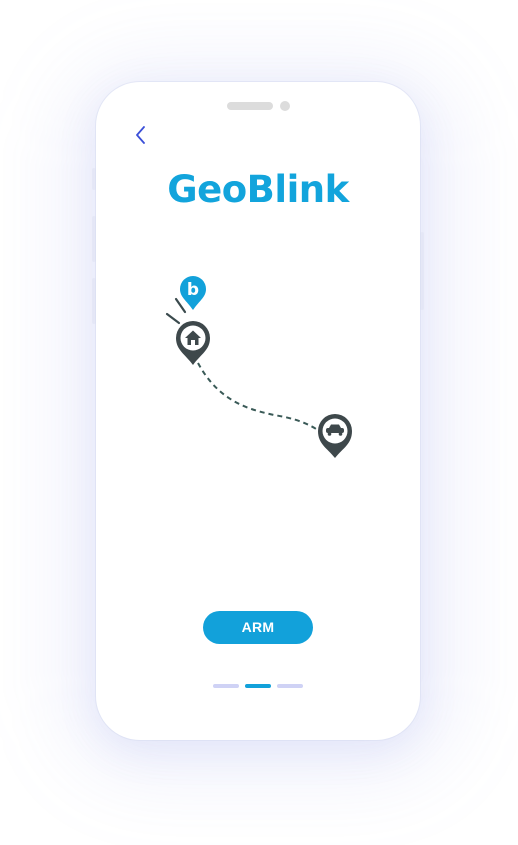 This screenshot has height=845, width=518. Describe the element at coordinates (193, 343) in the screenshot. I see `home-pin` at that location.